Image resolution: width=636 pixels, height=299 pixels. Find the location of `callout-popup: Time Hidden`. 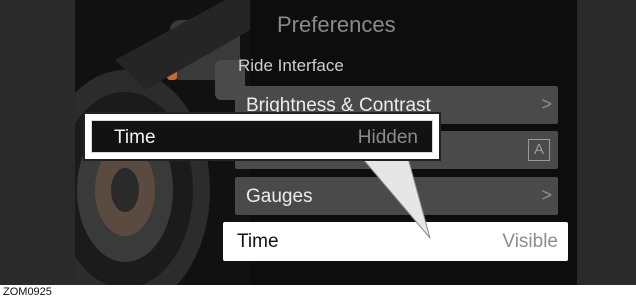

callout-popup: Time Hidden is located at coordinates (262, 136).